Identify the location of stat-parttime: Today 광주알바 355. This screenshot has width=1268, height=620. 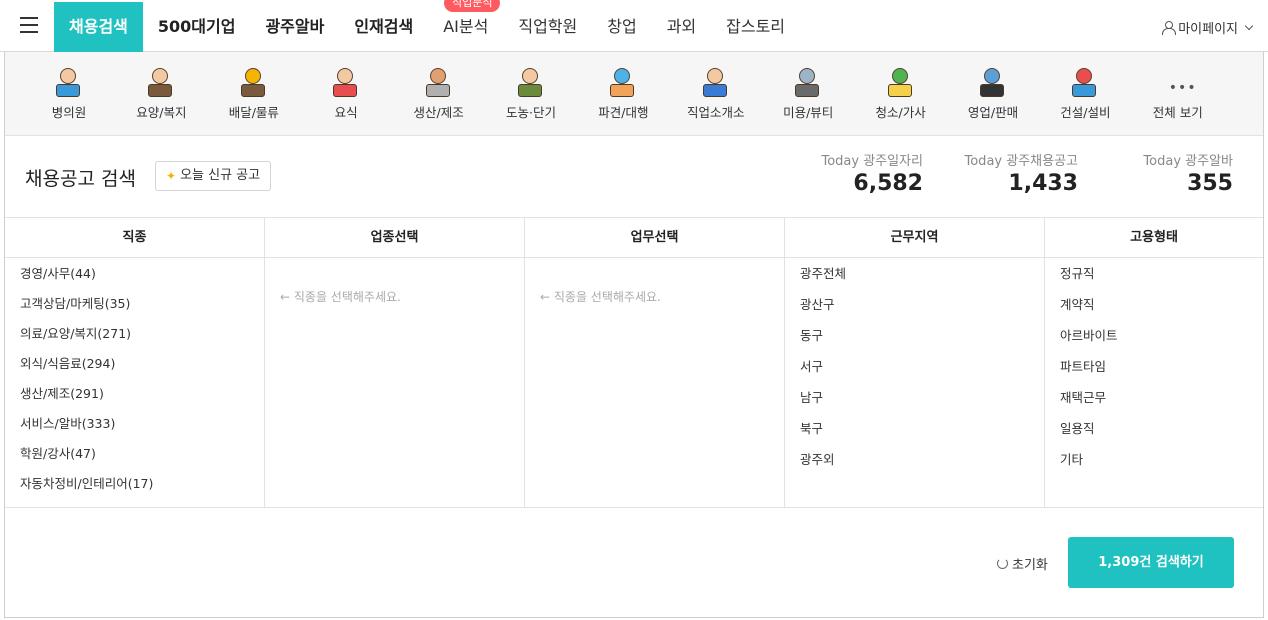
(1174, 173).